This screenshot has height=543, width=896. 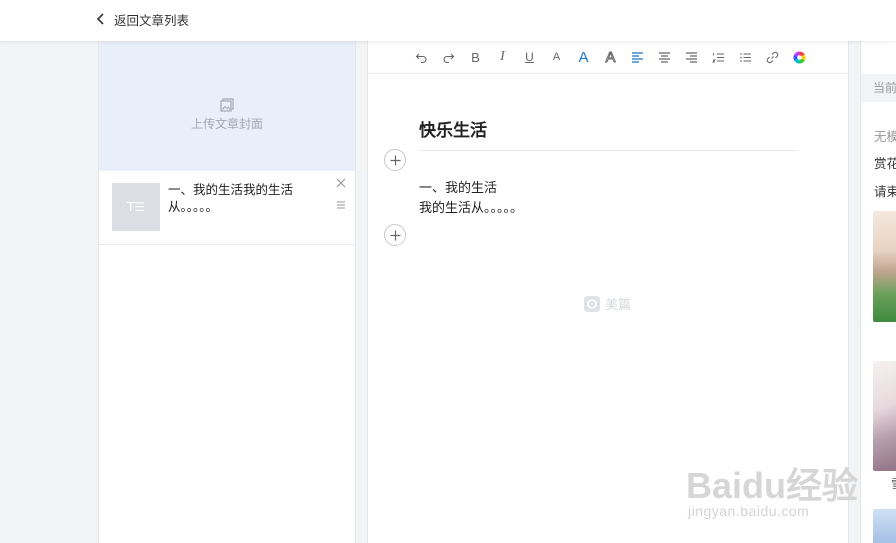 What do you see at coordinates (885, 136) in the screenshot?
I see `template-hint-text: 无模` at bounding box center [885, 136].